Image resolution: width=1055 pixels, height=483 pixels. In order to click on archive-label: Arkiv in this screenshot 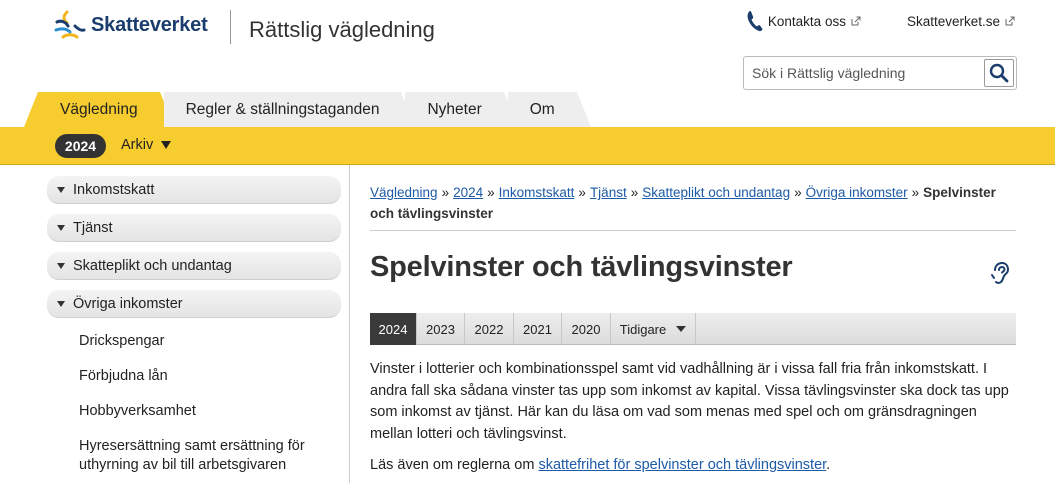, I will do `click(137, 145)`.